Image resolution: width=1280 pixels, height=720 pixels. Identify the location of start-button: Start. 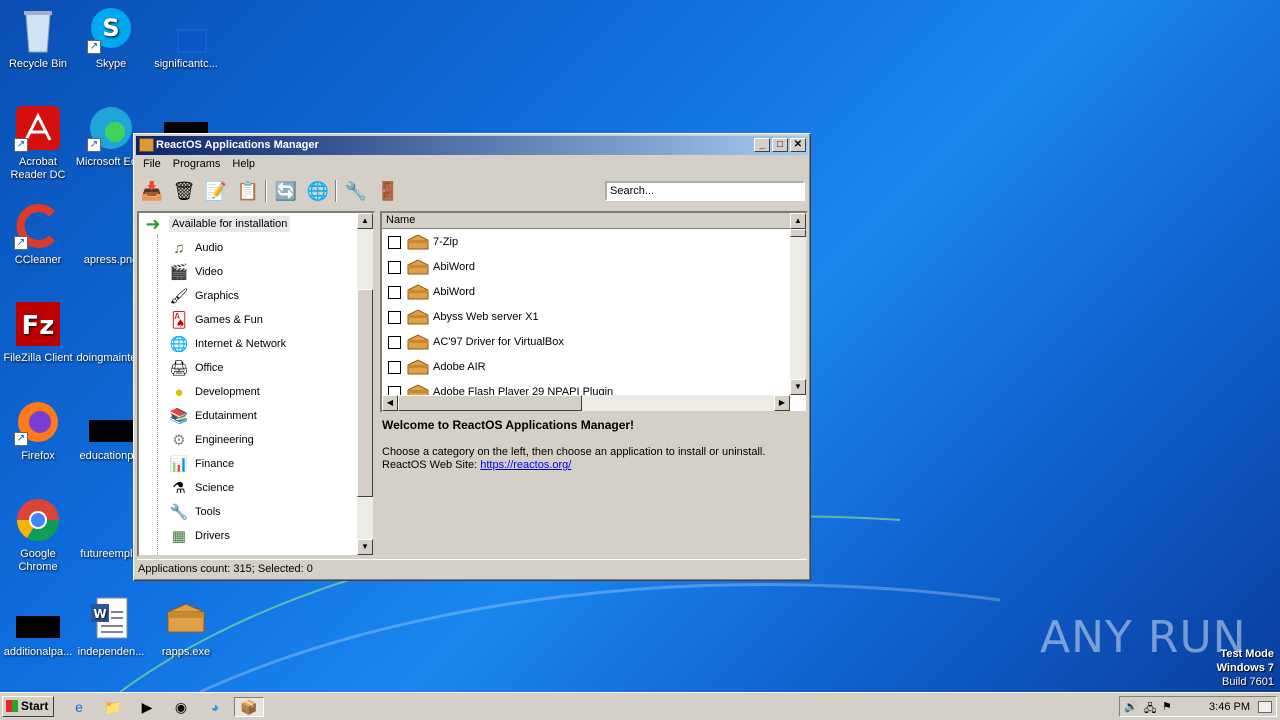
(28, 706).